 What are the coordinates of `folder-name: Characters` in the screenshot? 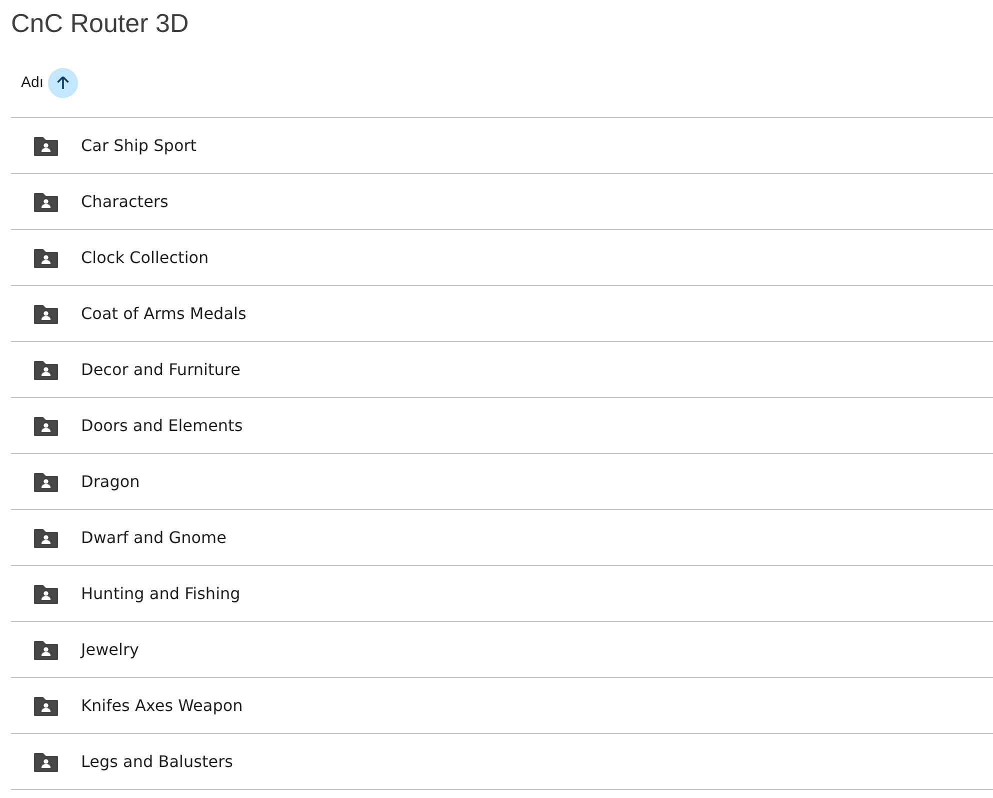 It's located at (124, 201).